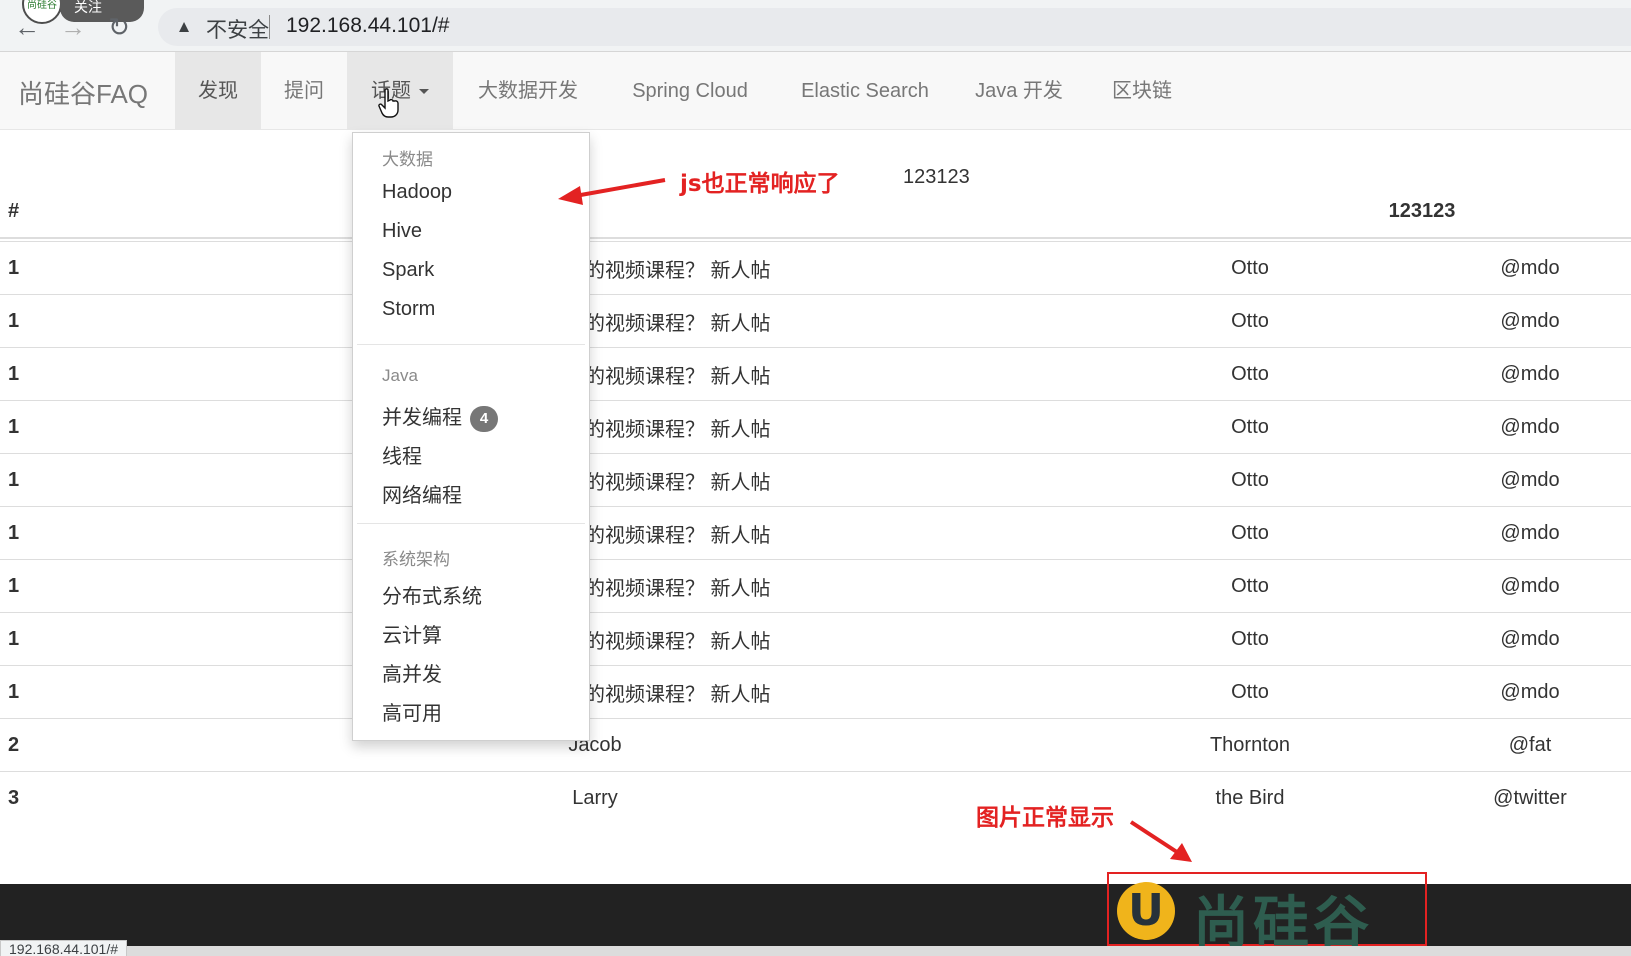 This screenshot has height=956, width=1631. Describe the element at coordinates (27, 27) in the screenshot. I see `back-icon: ←` at that location.